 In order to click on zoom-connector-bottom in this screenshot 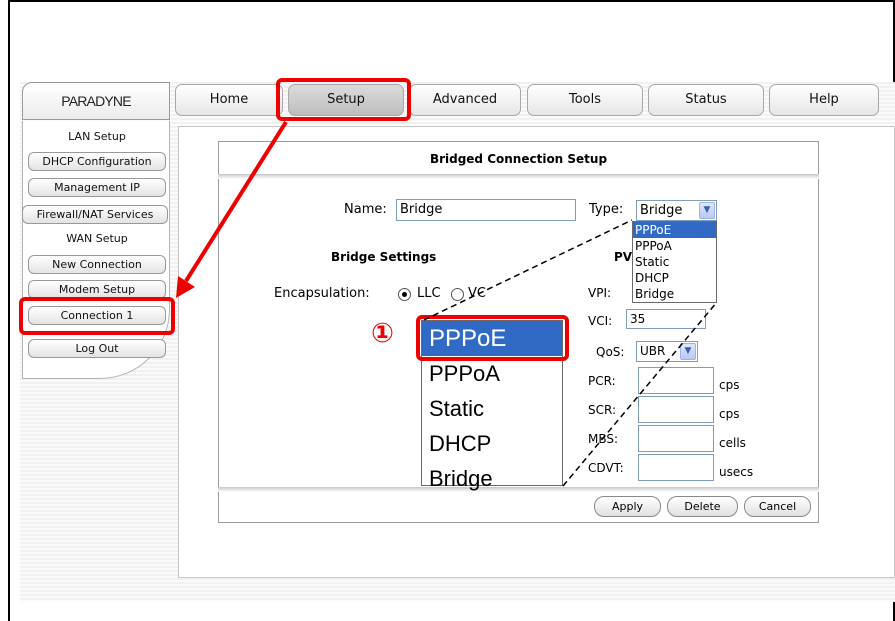, I will do `click(640, 394)`.